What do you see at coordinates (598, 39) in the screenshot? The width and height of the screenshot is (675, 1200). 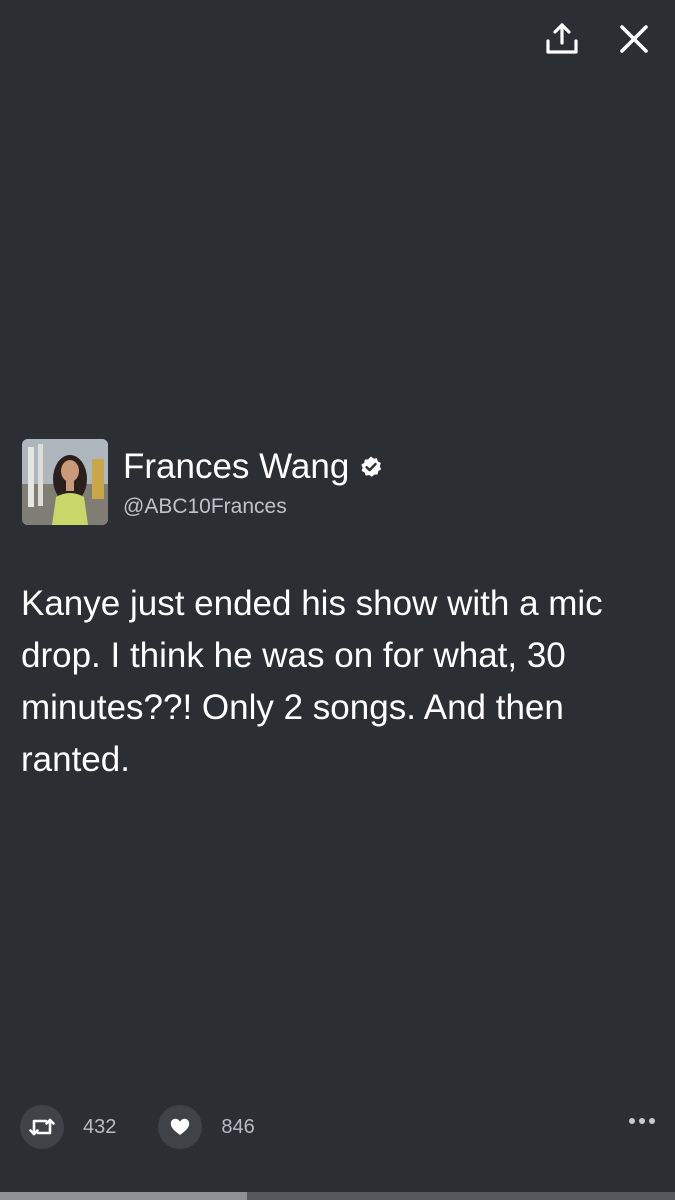 I see `top-bar` at bounding box center [598, 39].